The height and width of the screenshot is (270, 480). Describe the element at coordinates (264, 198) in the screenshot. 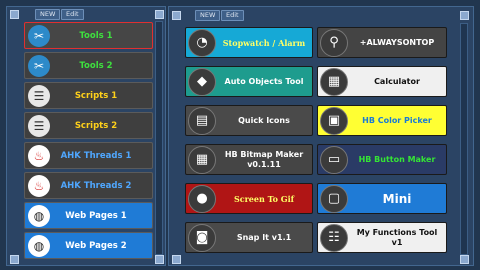

I see `tool-tile-label: Screen To Gif` at that location.